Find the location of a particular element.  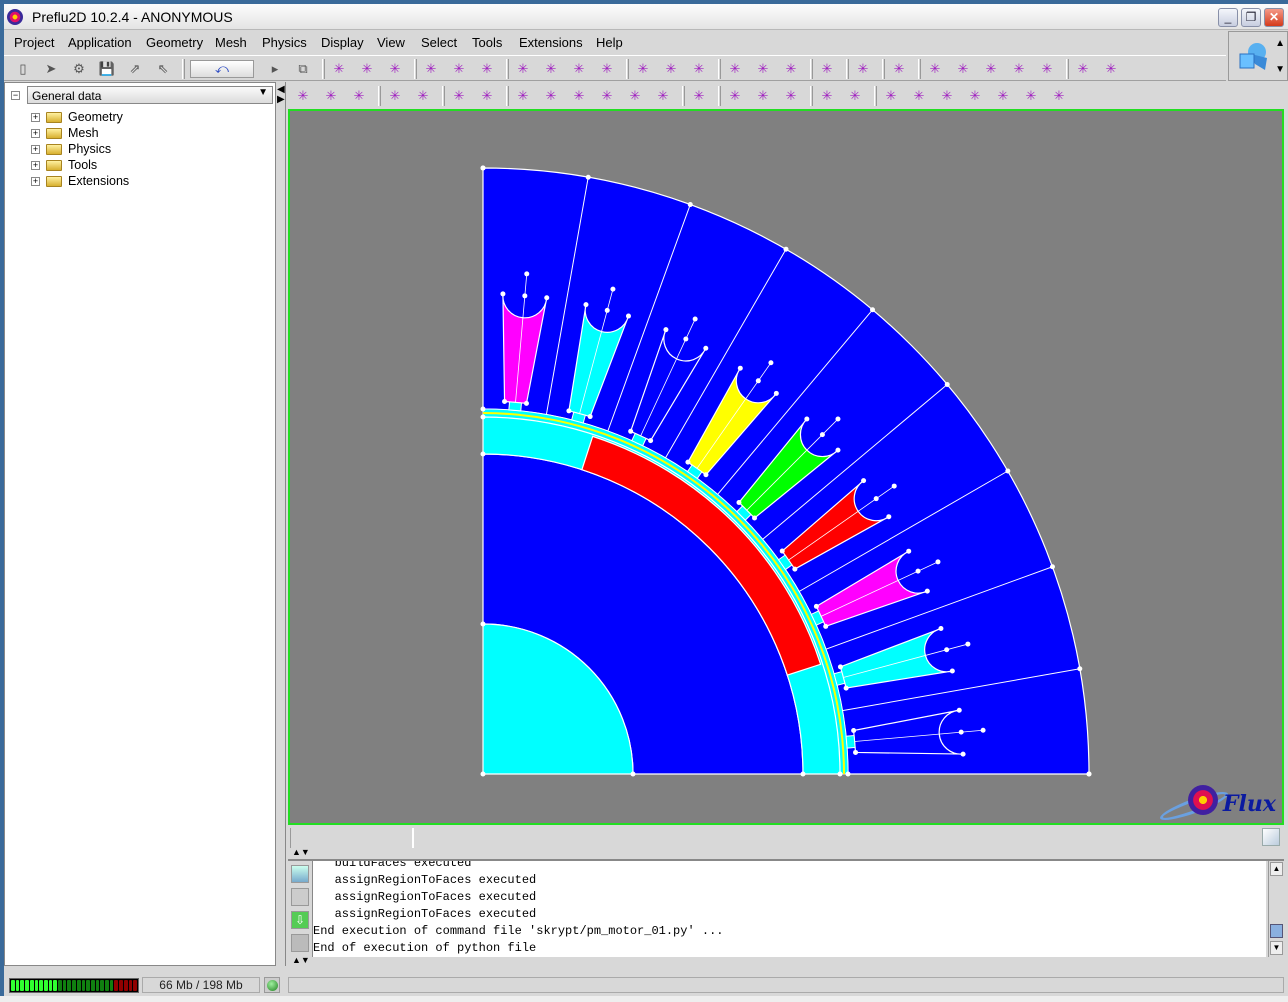

mesh-tool-icon: ✳ is located at coordinates (791, 69).